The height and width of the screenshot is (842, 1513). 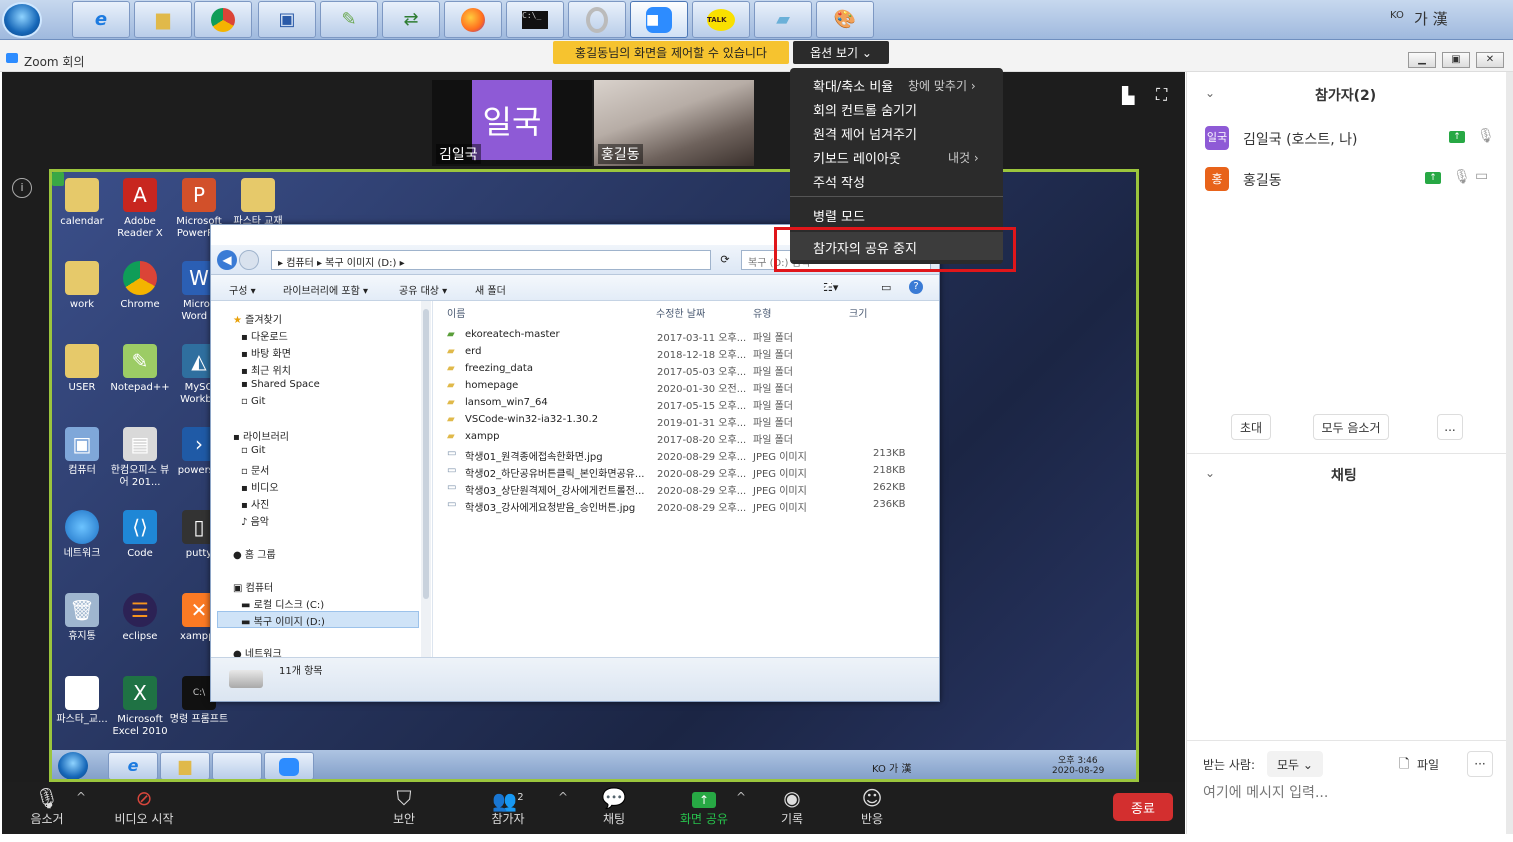 What do you see at coordinates (1456, 60) in the screenshot?
I see `maximize-button: ▣` at bounding box center [1456, 60].